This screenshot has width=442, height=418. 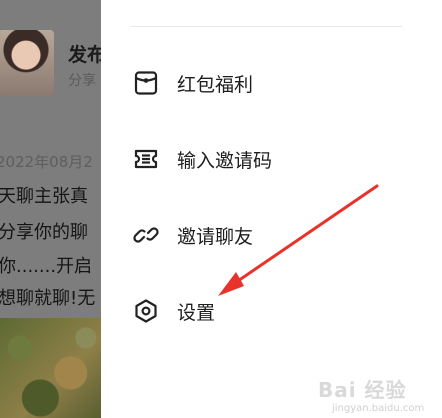 What do you see at coordinates (298, 240) in the screenshot?
I see `annotation-arrow` at bounding box center [298, 240].